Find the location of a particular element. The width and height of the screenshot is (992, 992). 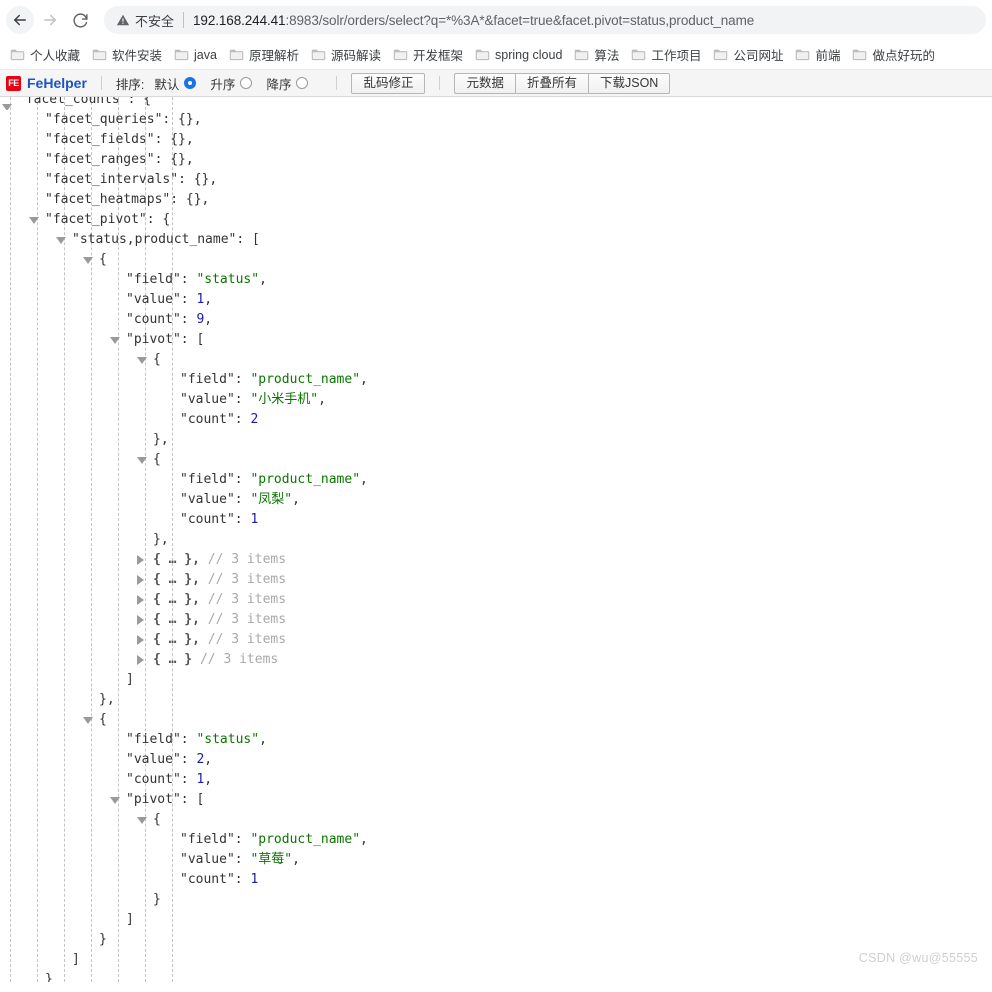

bookmark-item: 原理解析 is located at coordinates (264, 54).